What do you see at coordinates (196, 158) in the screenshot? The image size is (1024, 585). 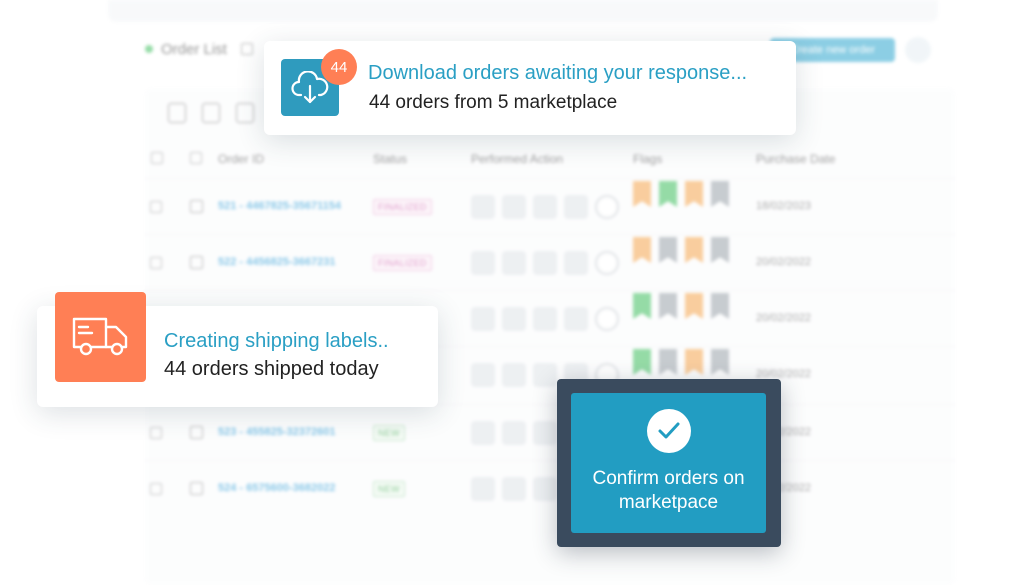 I see `expand-all-icon` at bounding box center [196, 158].